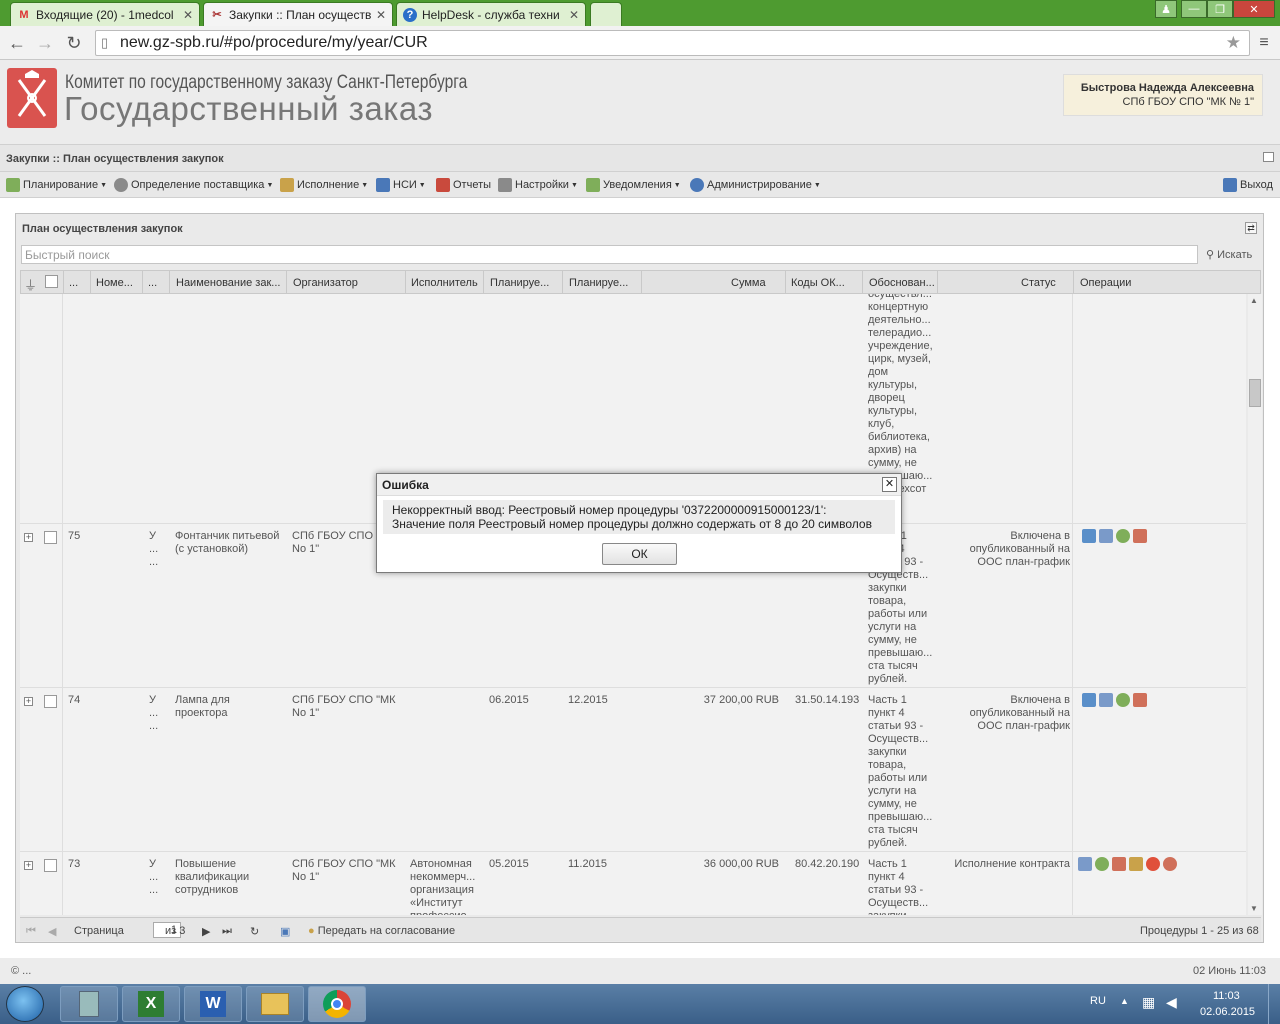  What do you see at coordinates (1255, 604) in the screenshot?
I see `vertical-scrollbar: ▲ ▼` at bounding box center [1255, 604].